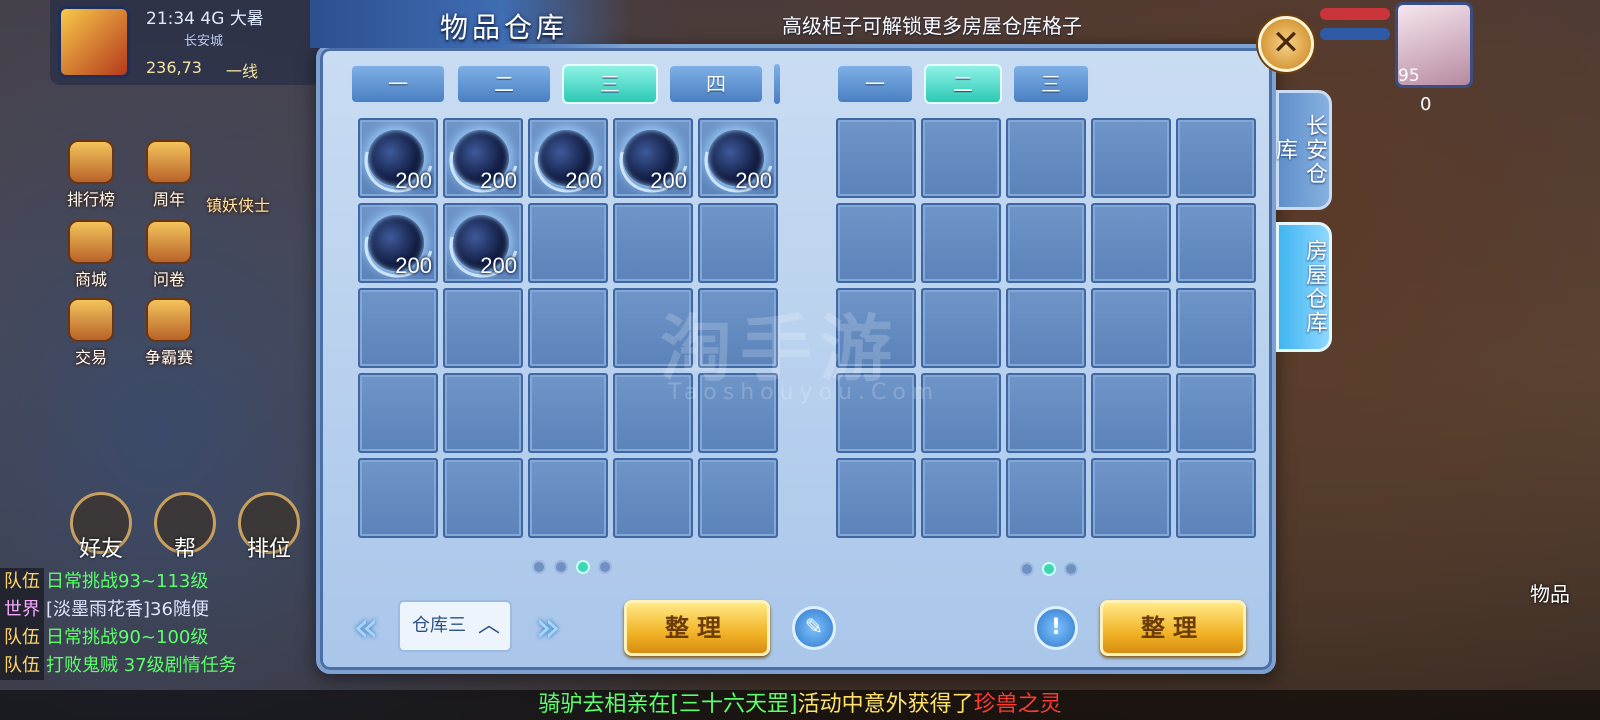  Describe the element at coordinates (504, 27) in the screenshot. I see `dialog-title: 物品仓库` at that location.